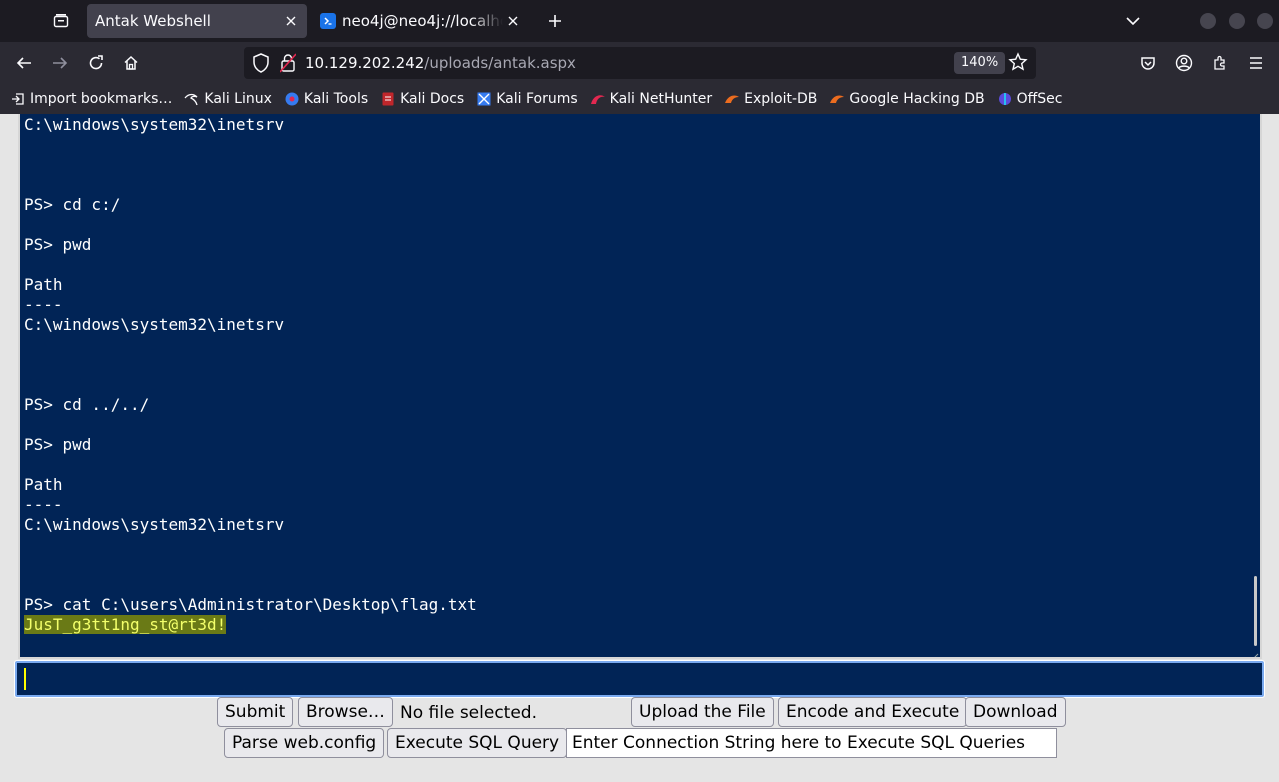 Image resolution: width=1279 pixels, height=782 pixels. What do you see at coordinates (555, 21) in the screenshot?
I see `new-tab-plus-icon` at bounding box center [555, 21].